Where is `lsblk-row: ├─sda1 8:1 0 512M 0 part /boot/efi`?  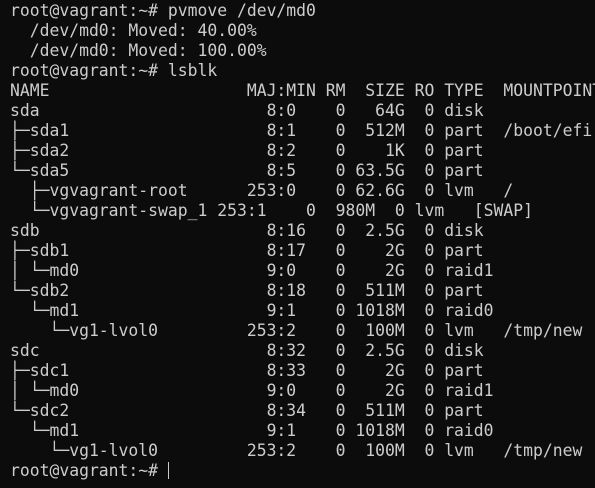
lsblk-row: ├─sda1 8:1 0 512M 0 part /boot/efi is located at coordinates (301, 130).